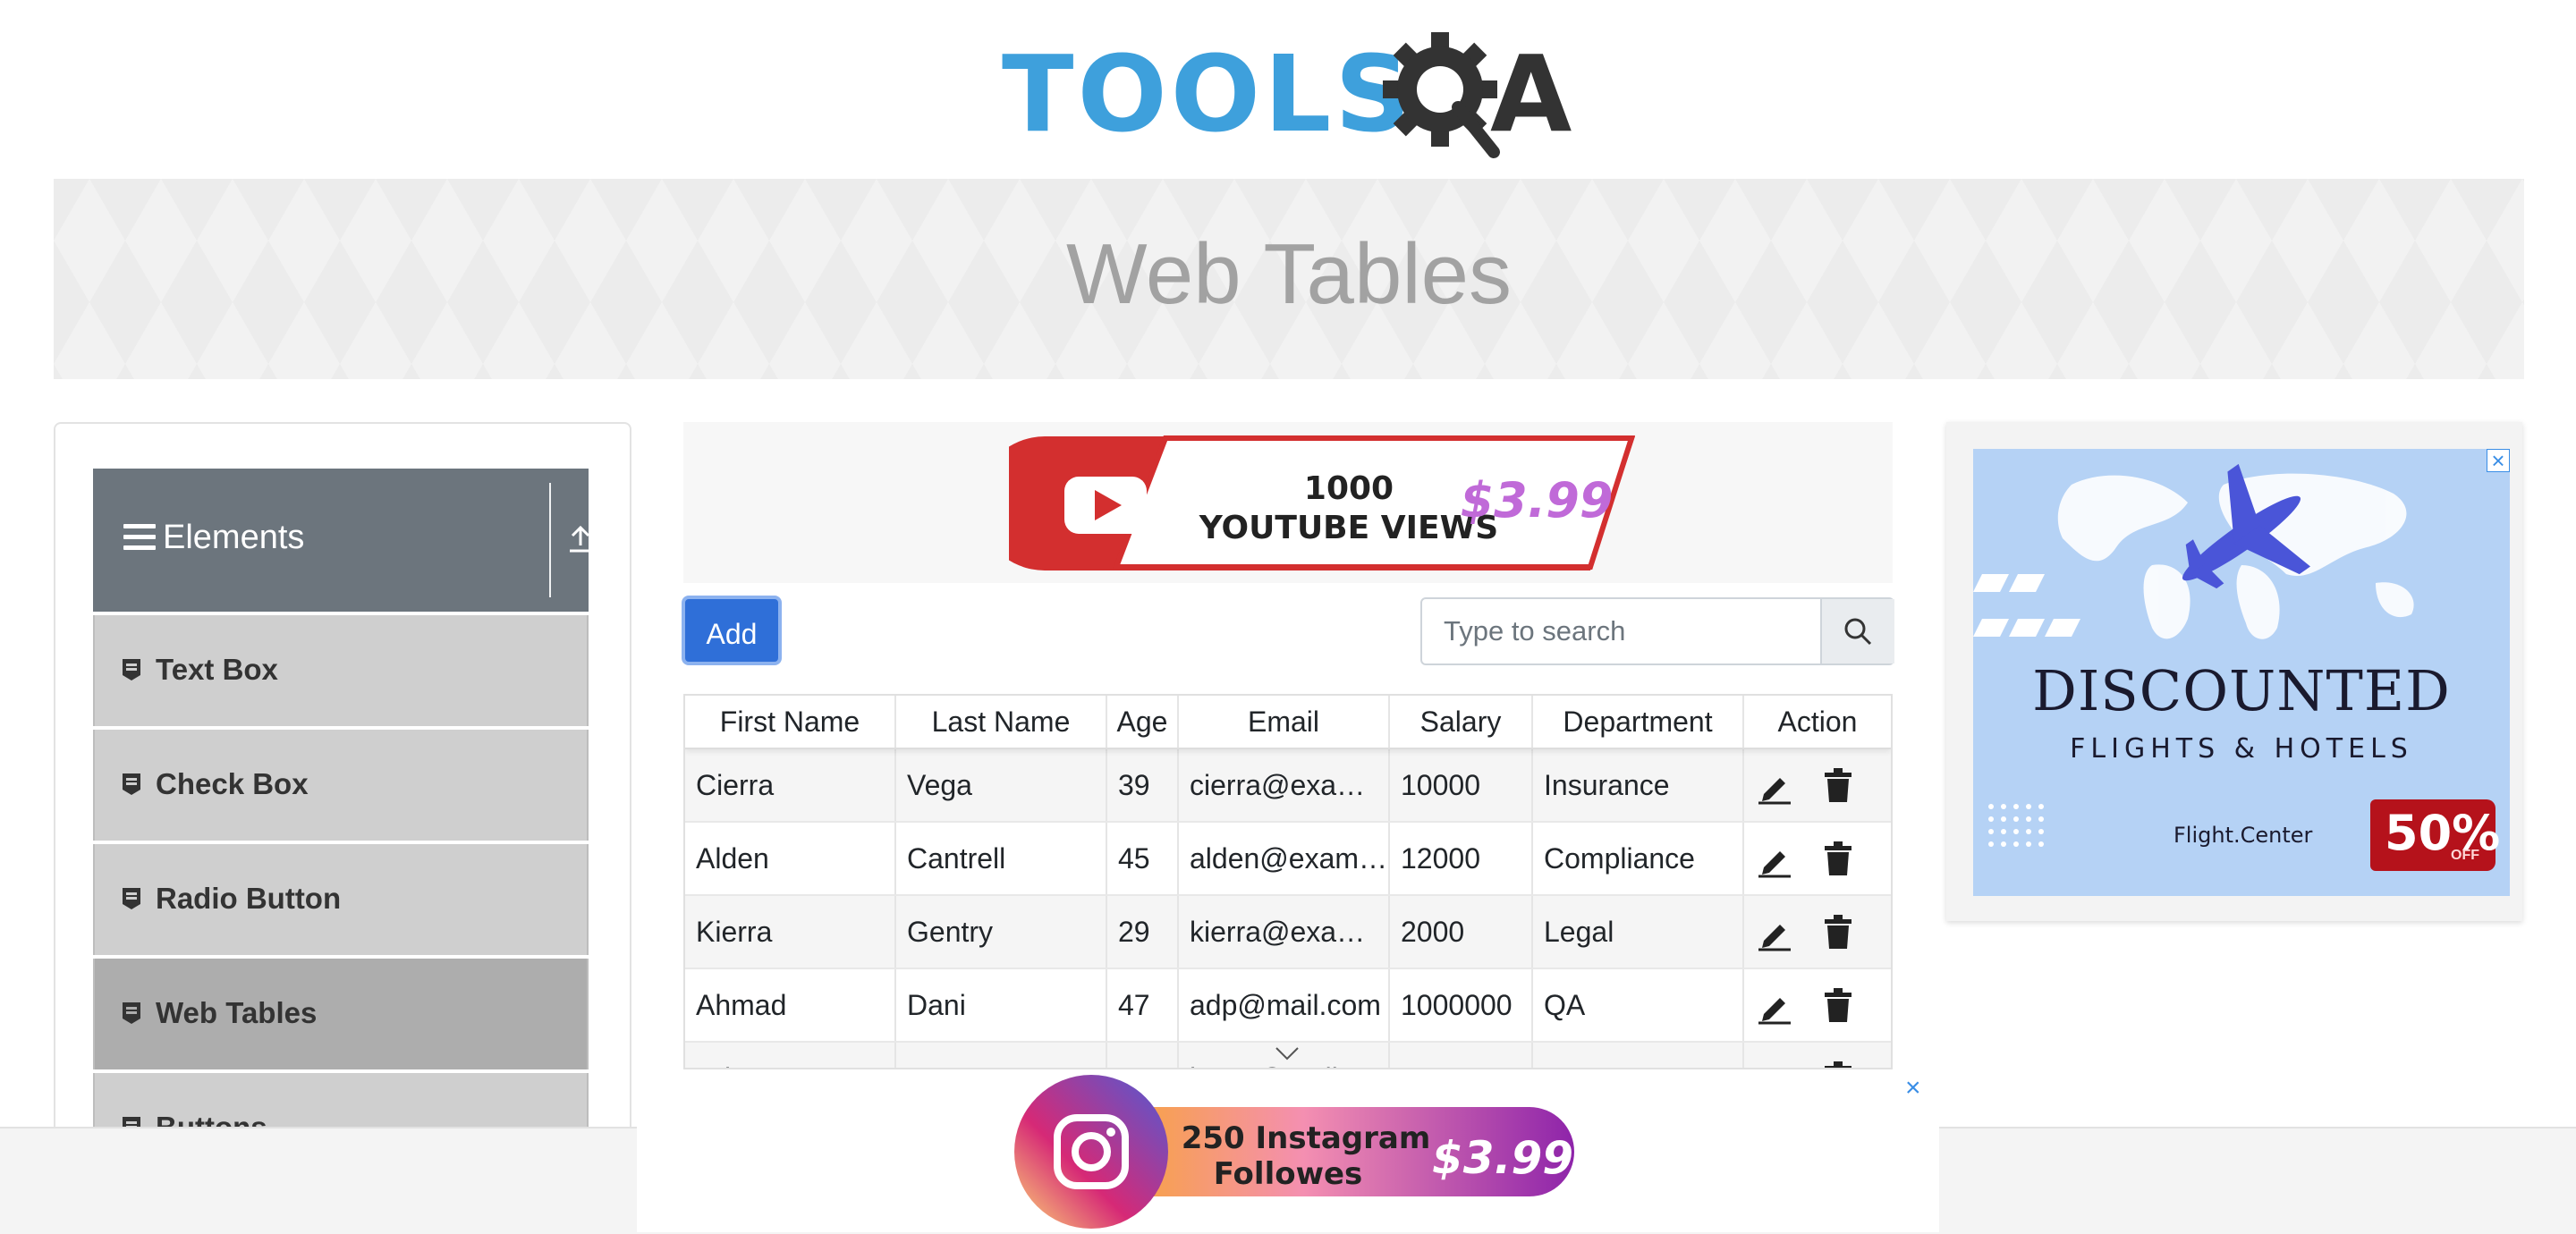  I want to click on cell-department: QA, so click(1638, 1005).